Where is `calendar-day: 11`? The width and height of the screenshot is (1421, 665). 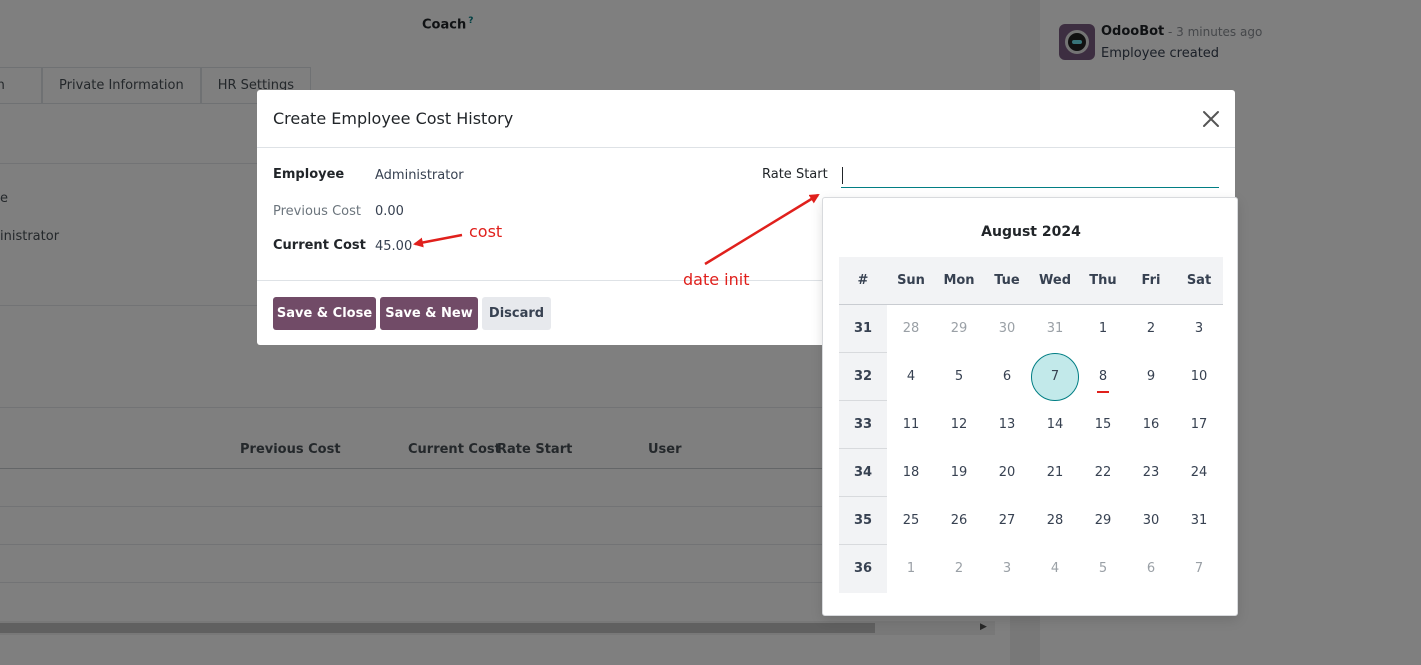
calendar-day: 11 is located at coordinates (911, 425).